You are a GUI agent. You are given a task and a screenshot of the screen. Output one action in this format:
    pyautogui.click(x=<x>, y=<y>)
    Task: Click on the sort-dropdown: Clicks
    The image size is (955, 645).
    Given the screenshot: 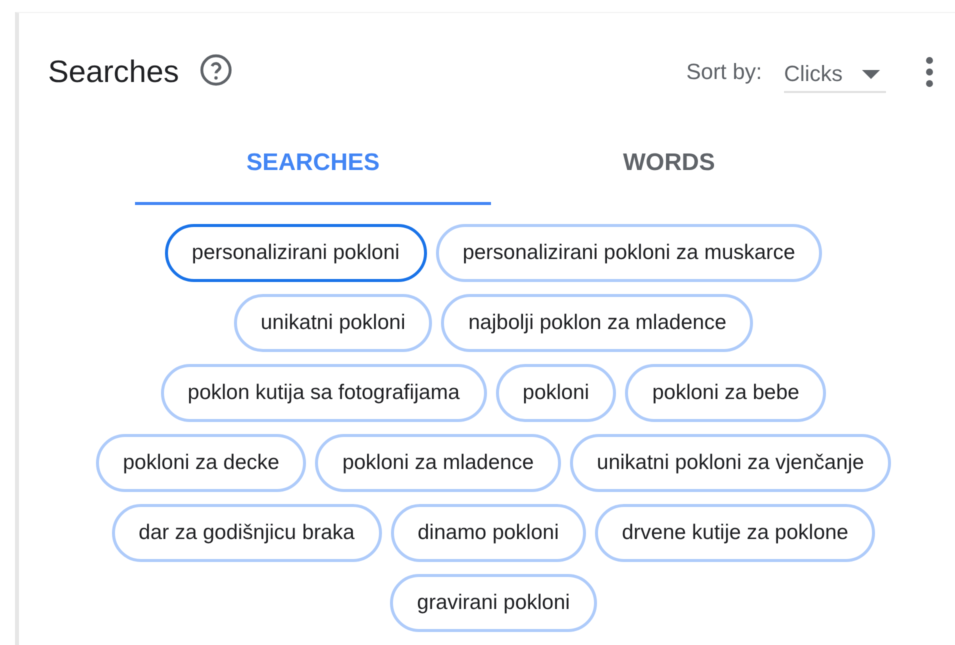 What is the action you would take?
    pyautogui.click(x=835, y=75)
    